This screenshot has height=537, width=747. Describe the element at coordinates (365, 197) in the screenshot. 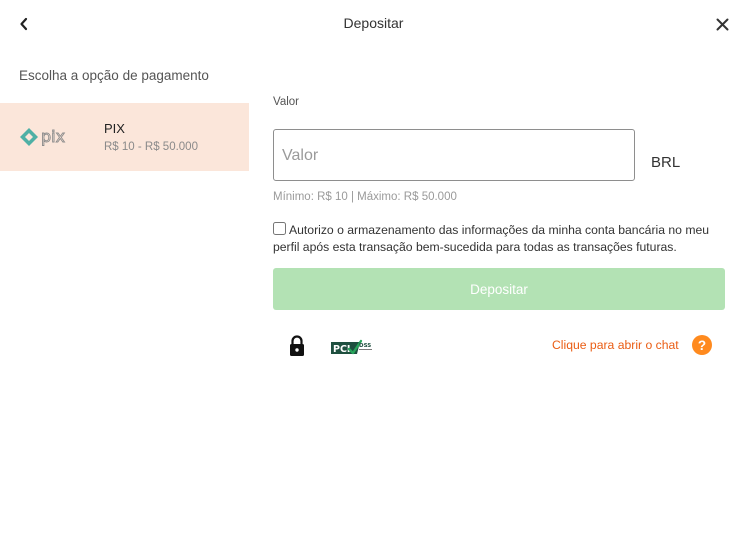

I see `amount-limits: Mínimo: R$ 10 | Máximo: R$ 50.000` at that location.